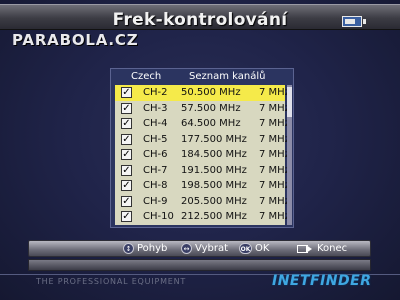 The image size is (400, 300). I want to click on channel-frequency: 198.500 MHz, so click(214, 185).